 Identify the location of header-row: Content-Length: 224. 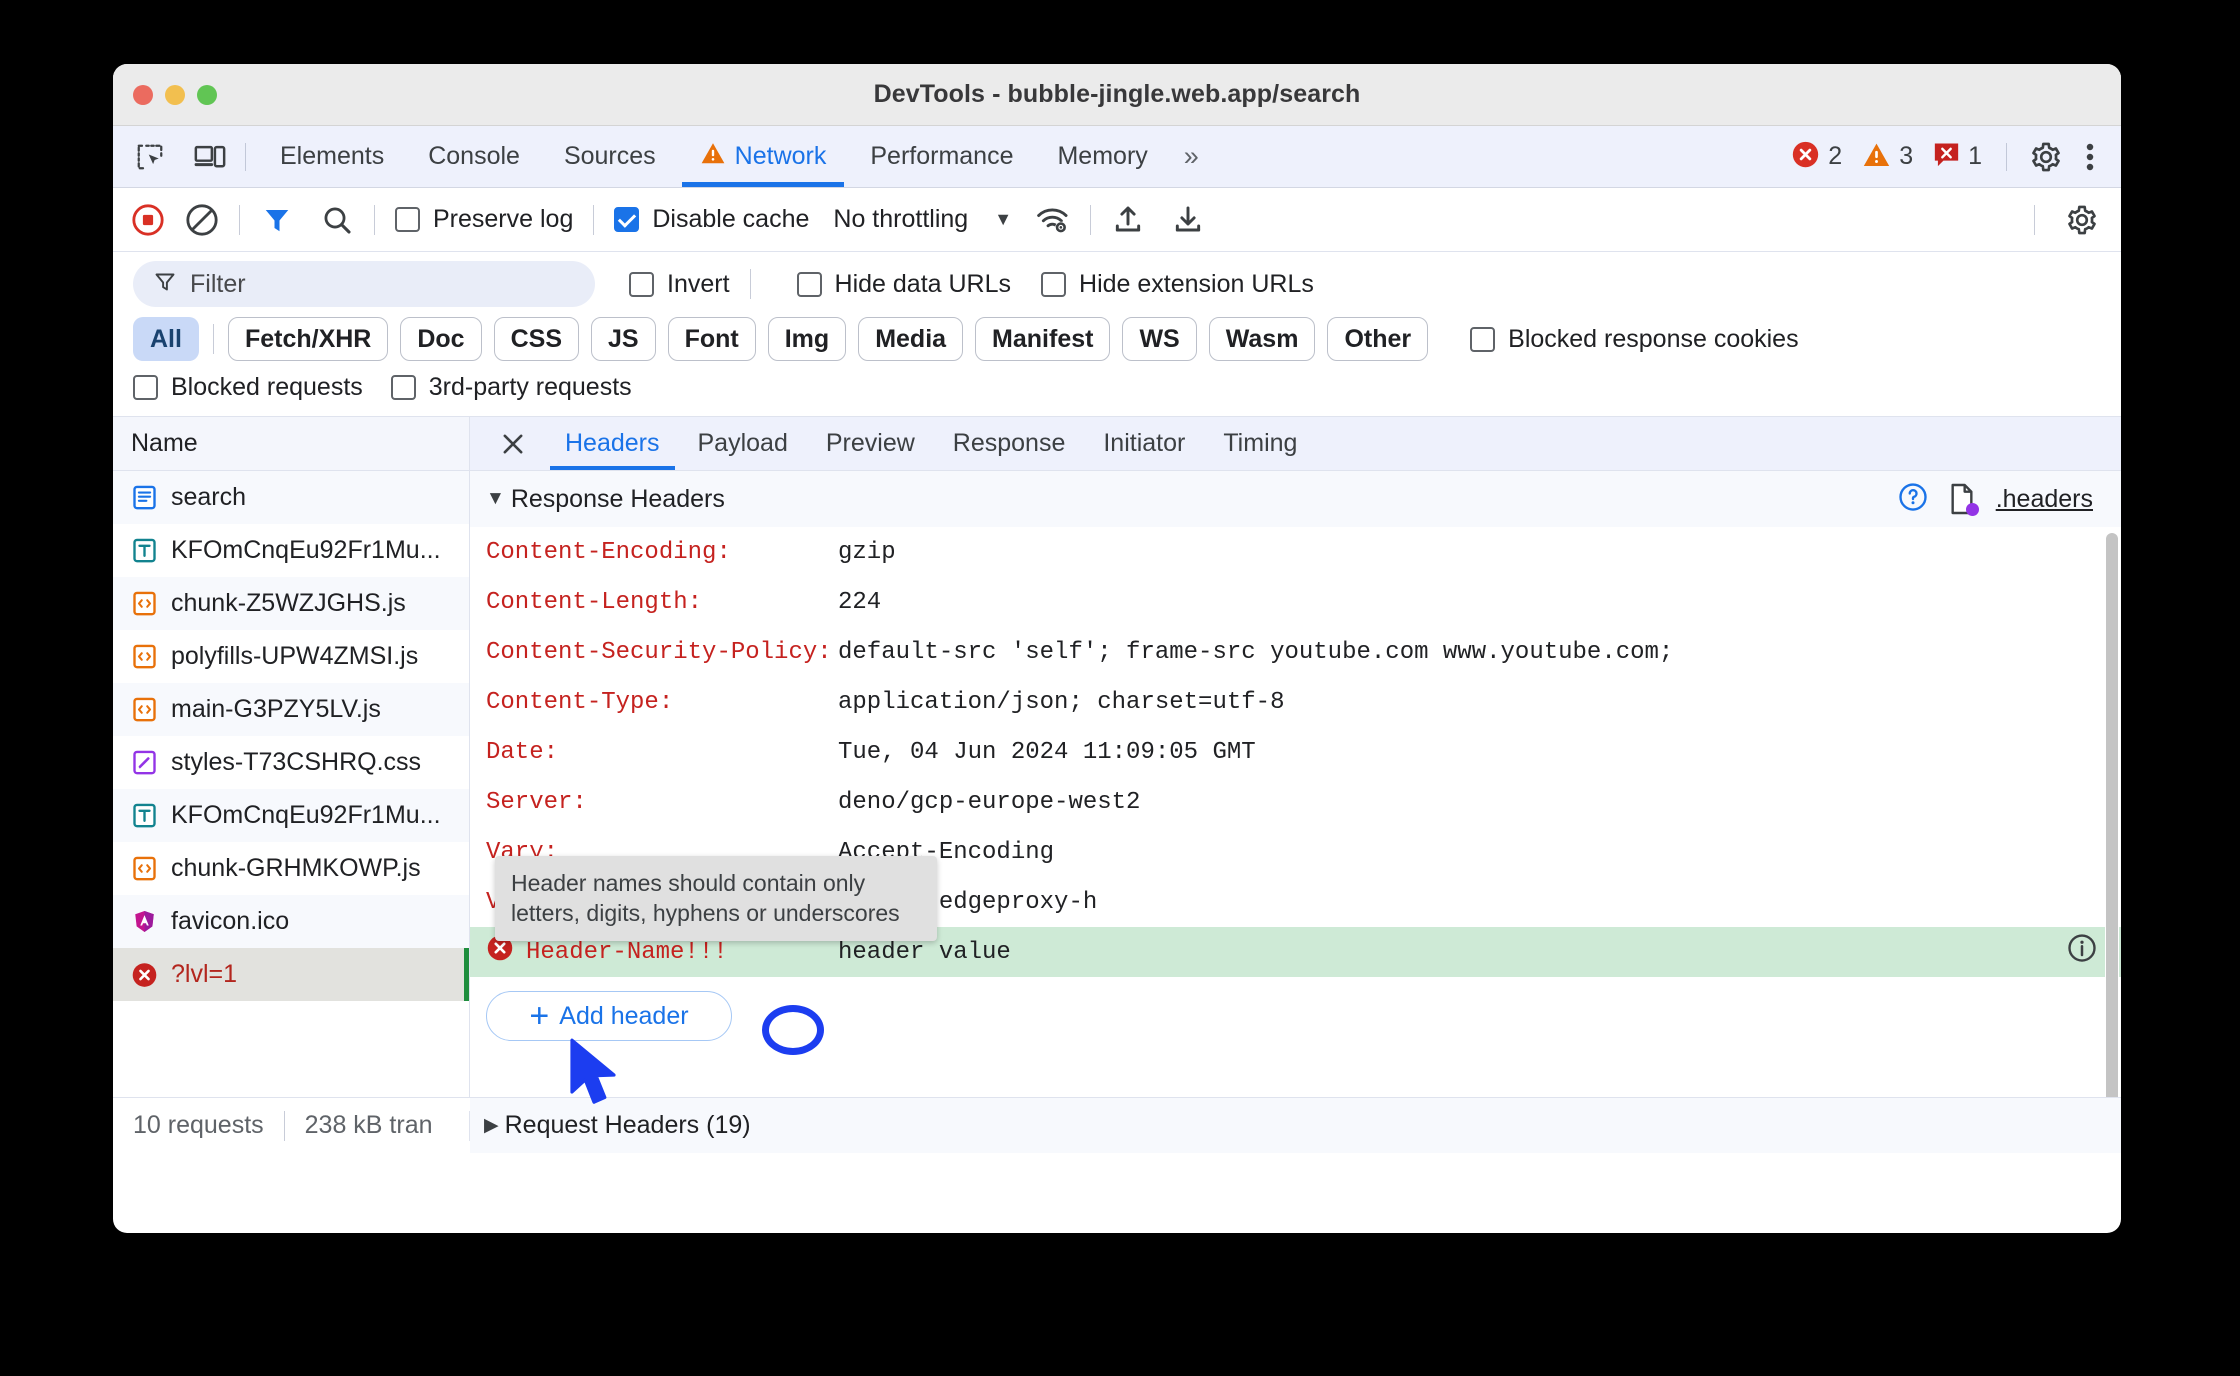
(1295, 602).